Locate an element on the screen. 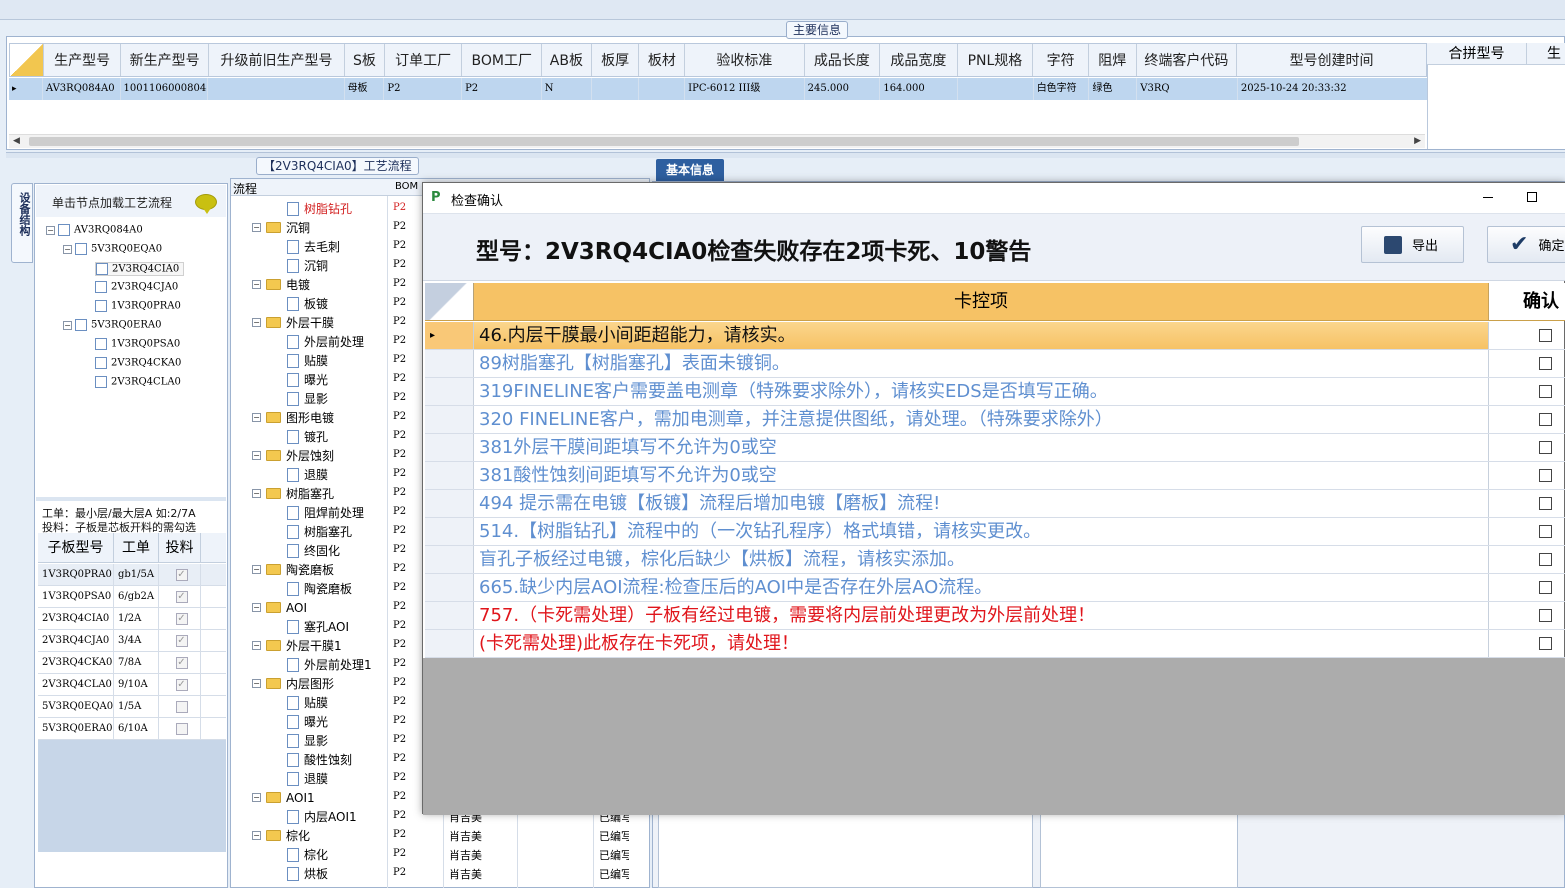 This screenshot has height=888, width=1565. col-header: 子板型号 is located at coordinates (76, 547).